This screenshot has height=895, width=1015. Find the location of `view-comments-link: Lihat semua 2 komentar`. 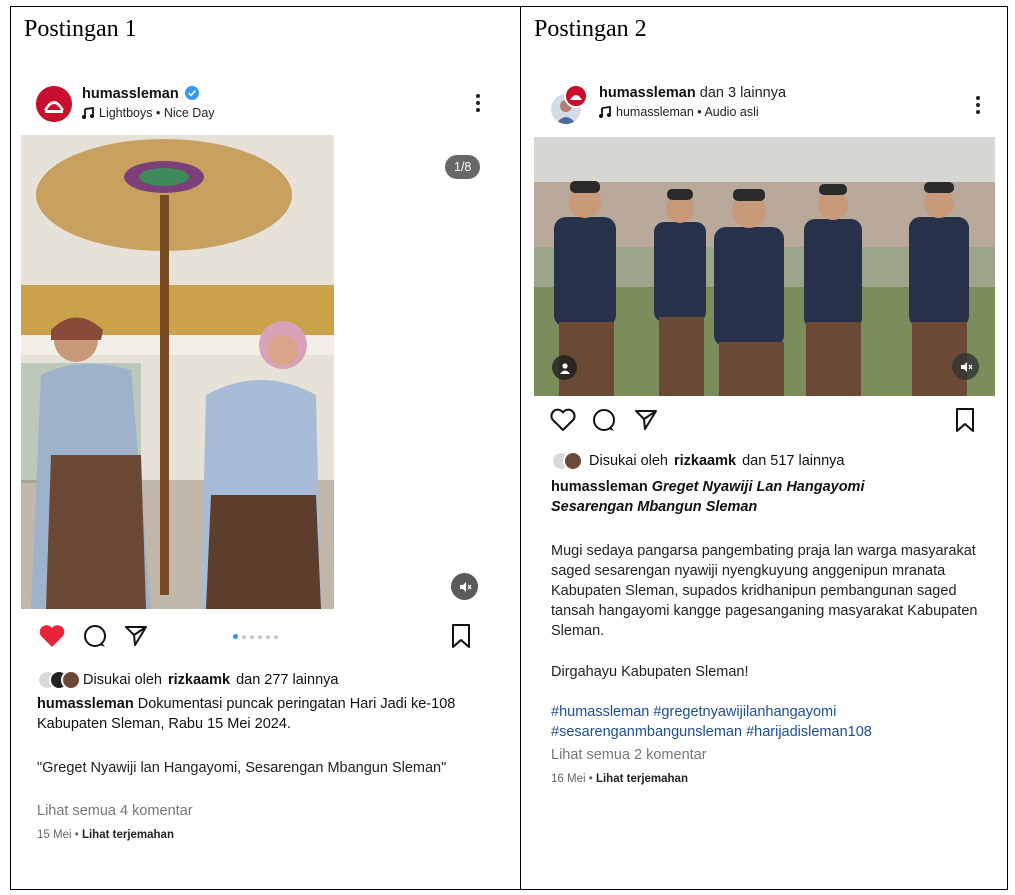

view-comments-link: Lihat semua 2 komentar is located at coordinates (629, 755).